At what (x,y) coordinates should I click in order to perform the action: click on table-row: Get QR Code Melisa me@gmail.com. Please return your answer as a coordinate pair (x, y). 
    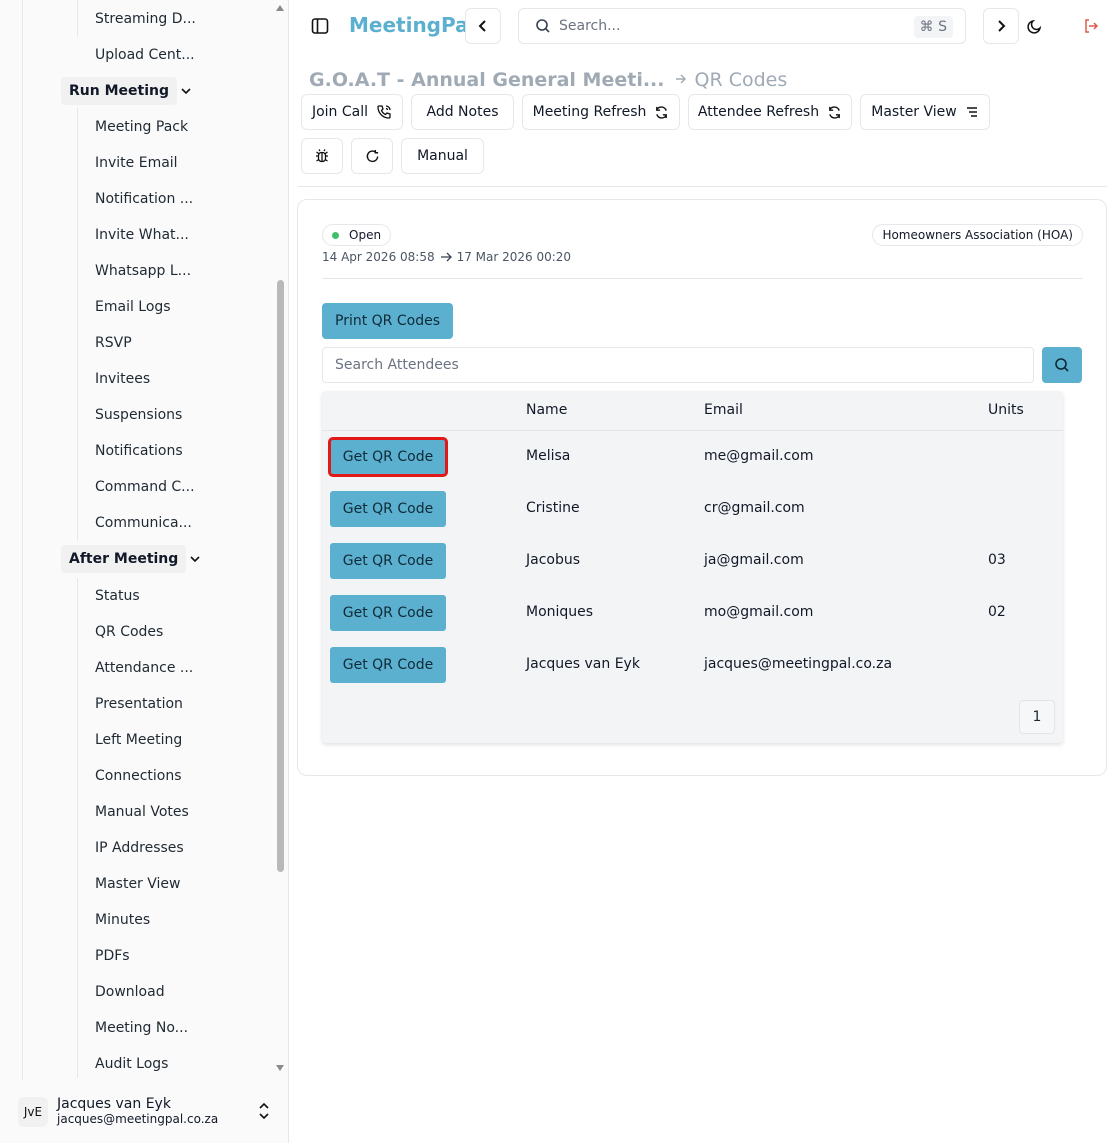
    Looking at the image, I should click on (692, 457).